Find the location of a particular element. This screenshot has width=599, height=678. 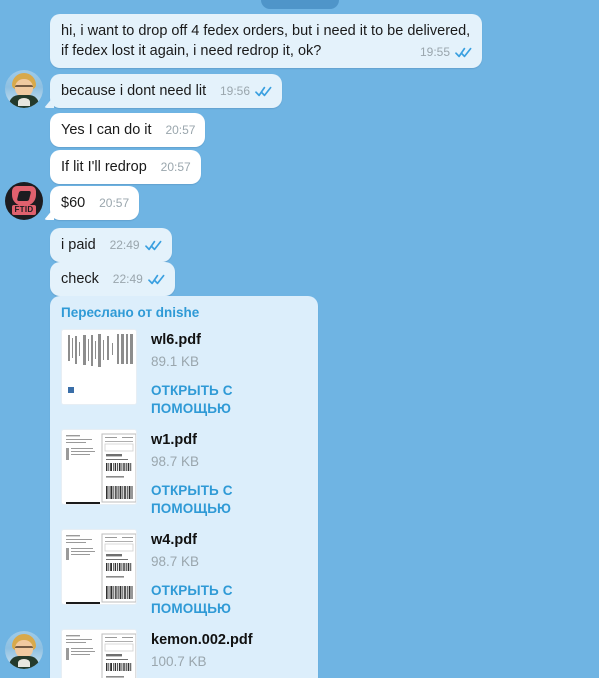

message-meta: 19:55 is located at coordinates (446, 52).